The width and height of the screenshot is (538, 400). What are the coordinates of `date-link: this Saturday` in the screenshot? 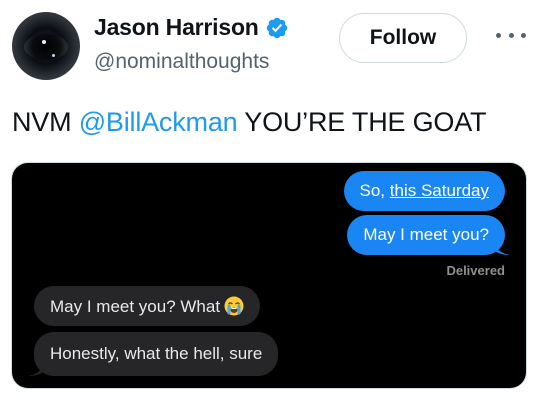 It's located at (439, 190).